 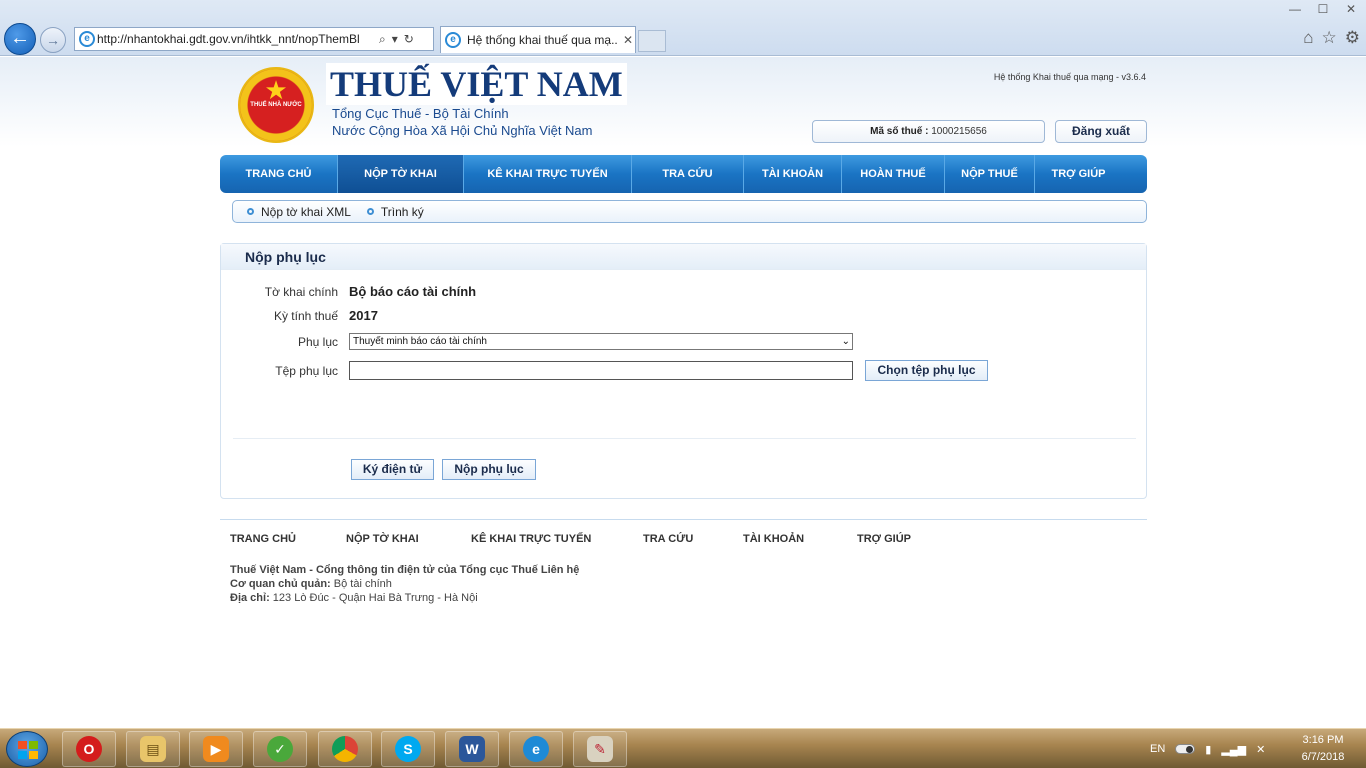 I want to click on brand-title: THUẾ VIỆT NAM, so click(x=476, y=84).